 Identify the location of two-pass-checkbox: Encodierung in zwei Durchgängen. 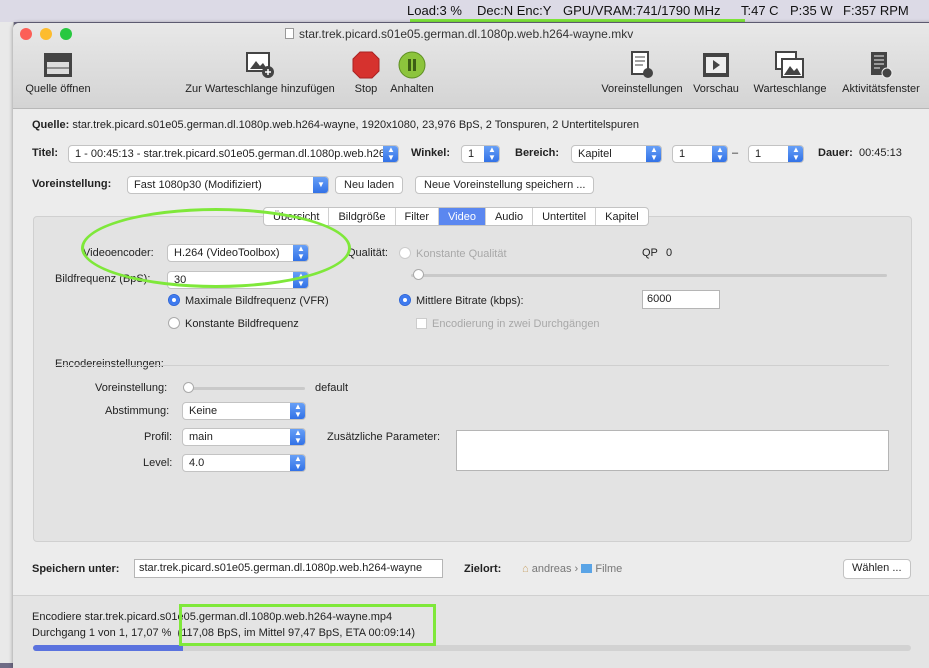
(508, 324).